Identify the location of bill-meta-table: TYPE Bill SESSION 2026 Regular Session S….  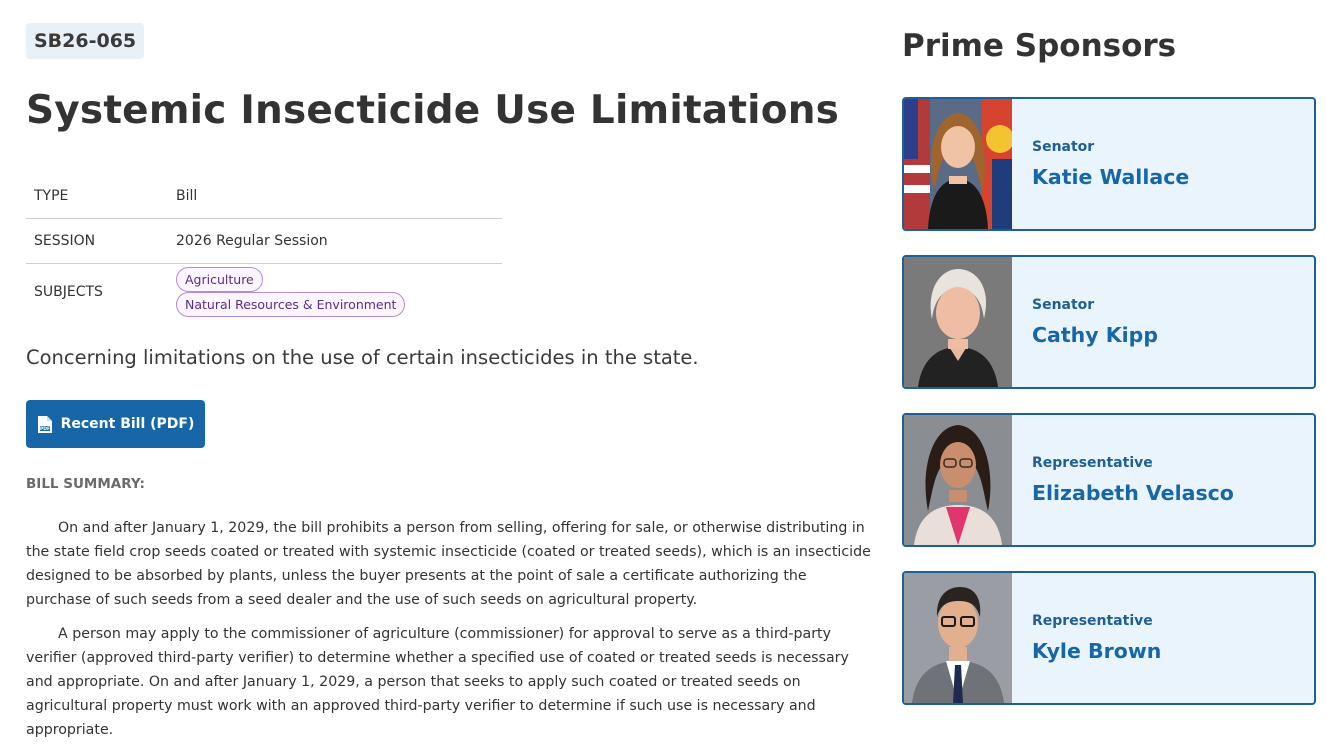
(264, 247).